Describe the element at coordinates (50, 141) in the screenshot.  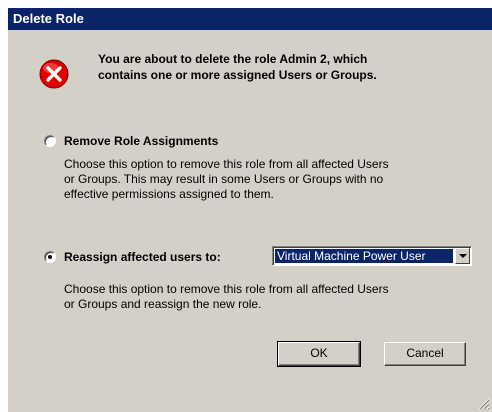
I see `remove-assignments-radio` at that location.